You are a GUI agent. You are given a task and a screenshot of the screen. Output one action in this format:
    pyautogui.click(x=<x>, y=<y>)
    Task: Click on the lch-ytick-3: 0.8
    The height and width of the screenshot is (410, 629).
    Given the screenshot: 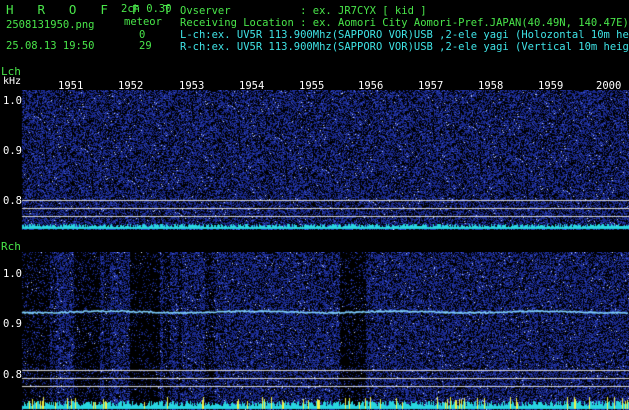 What is the action you would take?
    pyautogui.click(x=12, y=201)
    